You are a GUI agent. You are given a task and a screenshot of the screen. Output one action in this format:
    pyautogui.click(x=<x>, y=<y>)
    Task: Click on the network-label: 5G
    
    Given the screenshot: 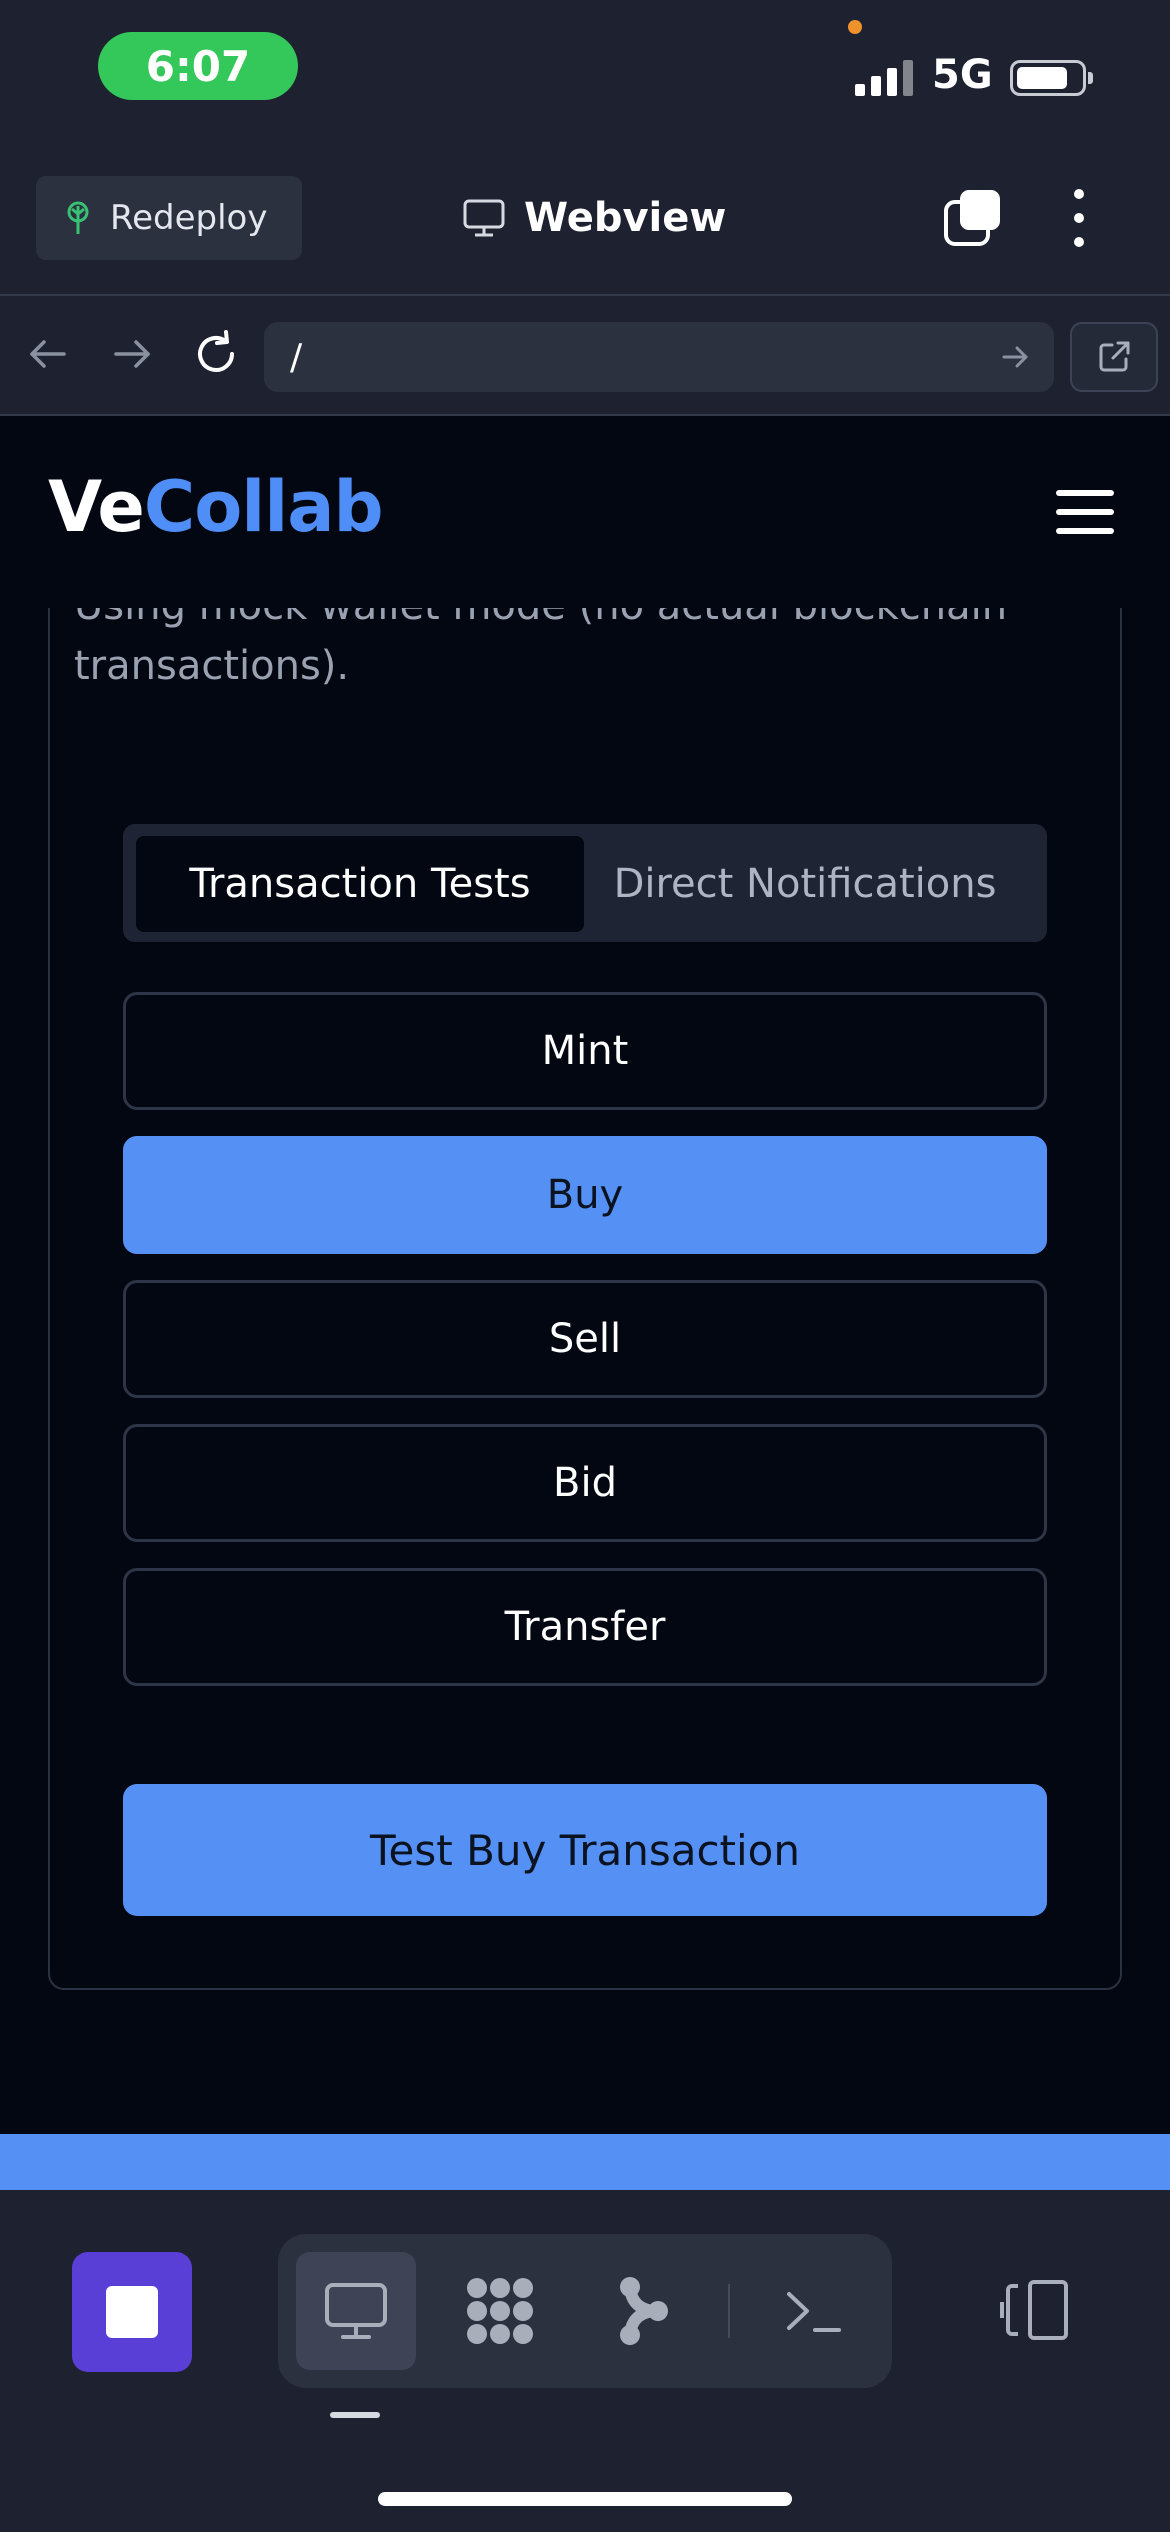 What is the action you would take?
    pyautogui.click(x=962, y=75)
    